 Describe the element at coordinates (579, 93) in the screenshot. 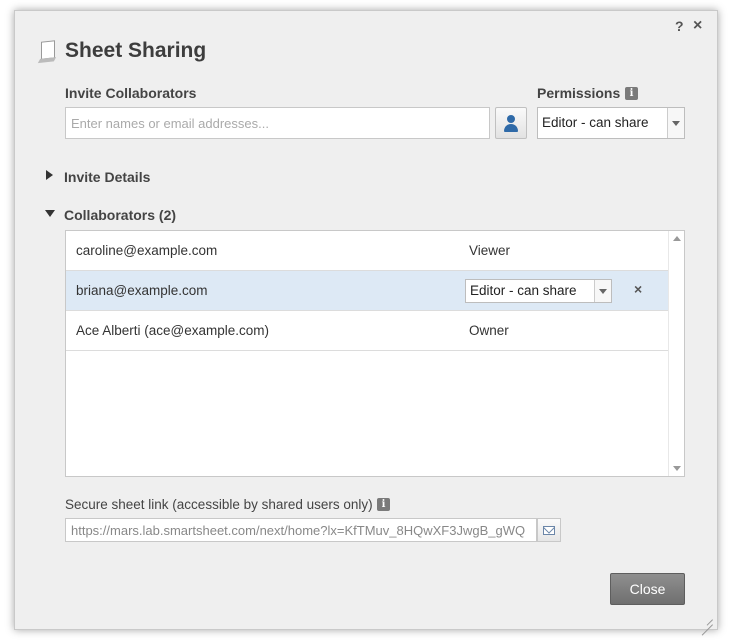

I see `permissions-label: Permissions` at that location.